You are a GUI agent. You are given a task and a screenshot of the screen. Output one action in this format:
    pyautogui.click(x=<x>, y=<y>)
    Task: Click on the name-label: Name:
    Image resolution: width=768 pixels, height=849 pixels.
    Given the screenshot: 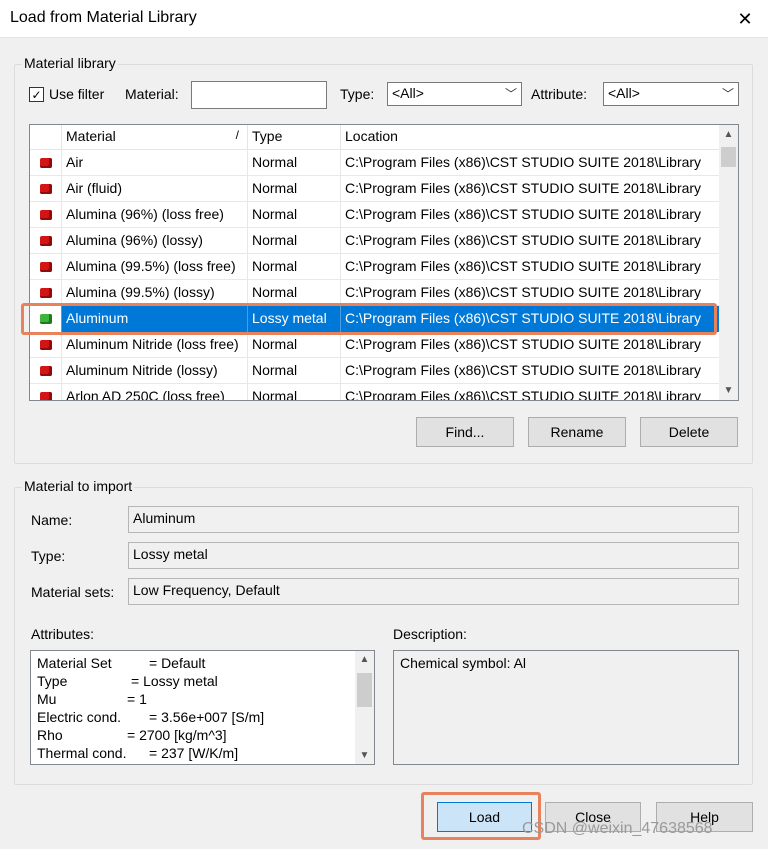 What is the action you would take?
    pyautogui.click(x=52, y=520)
    